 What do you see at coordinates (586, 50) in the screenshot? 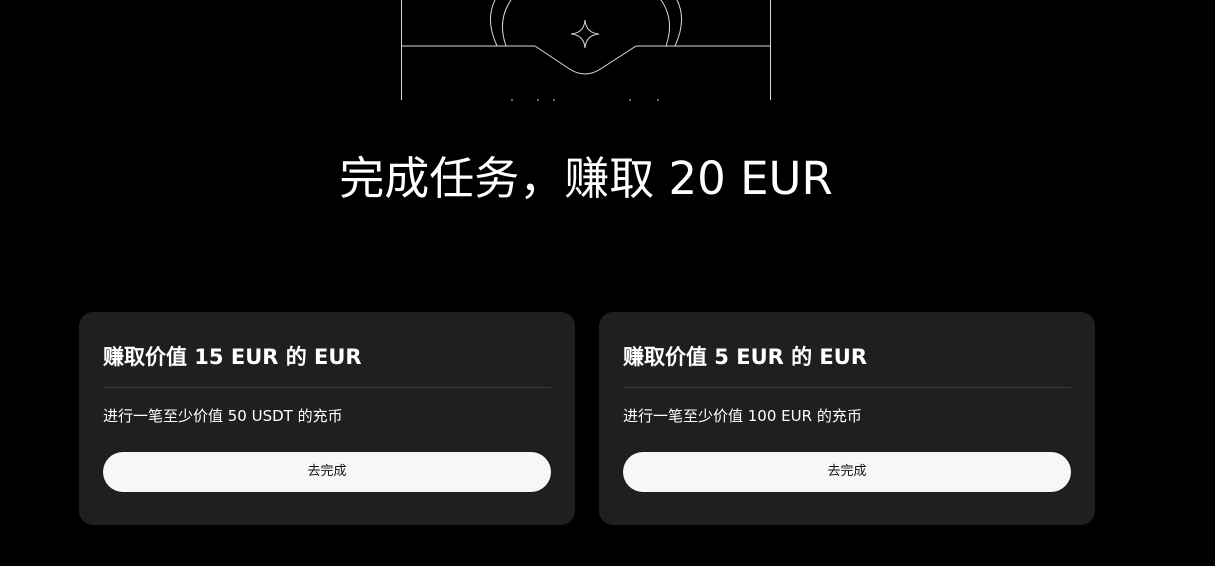
I see `gift-box-illustration` at bounding box center [586, 50].